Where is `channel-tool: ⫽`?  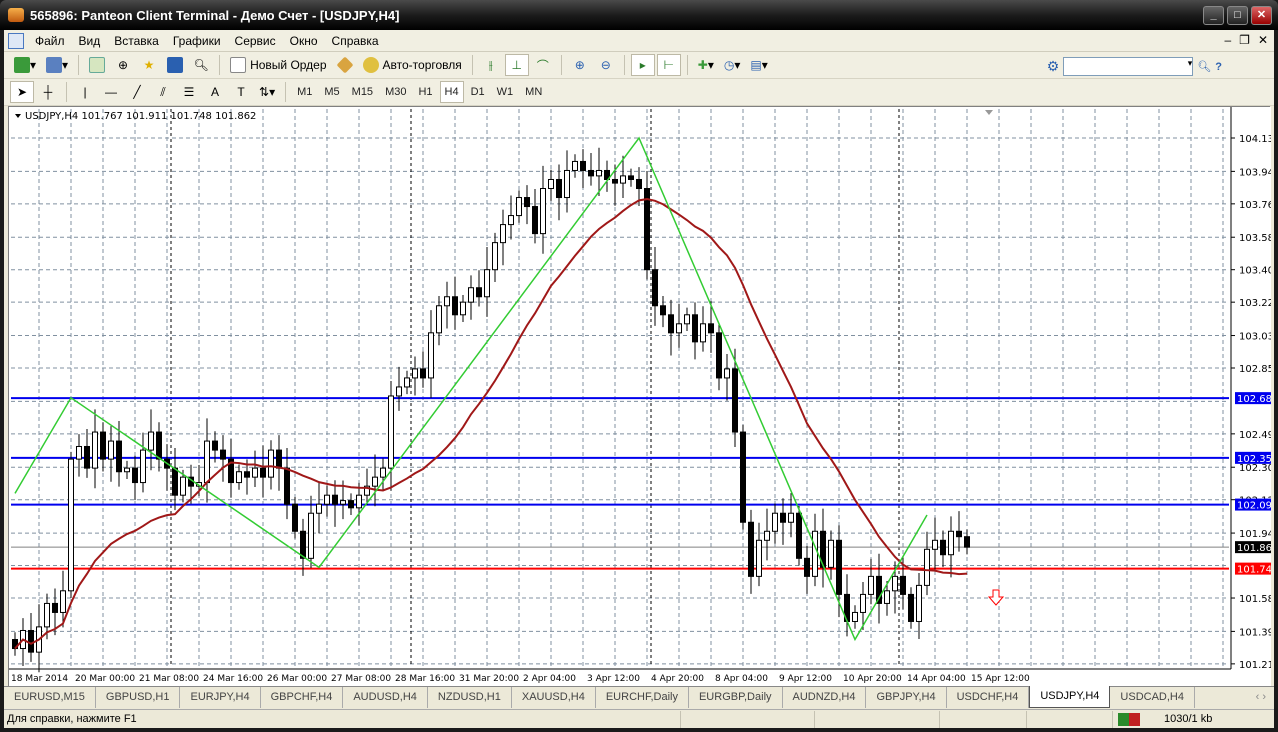
channel-tool: ⫽ is located at coordinates (163, 92).